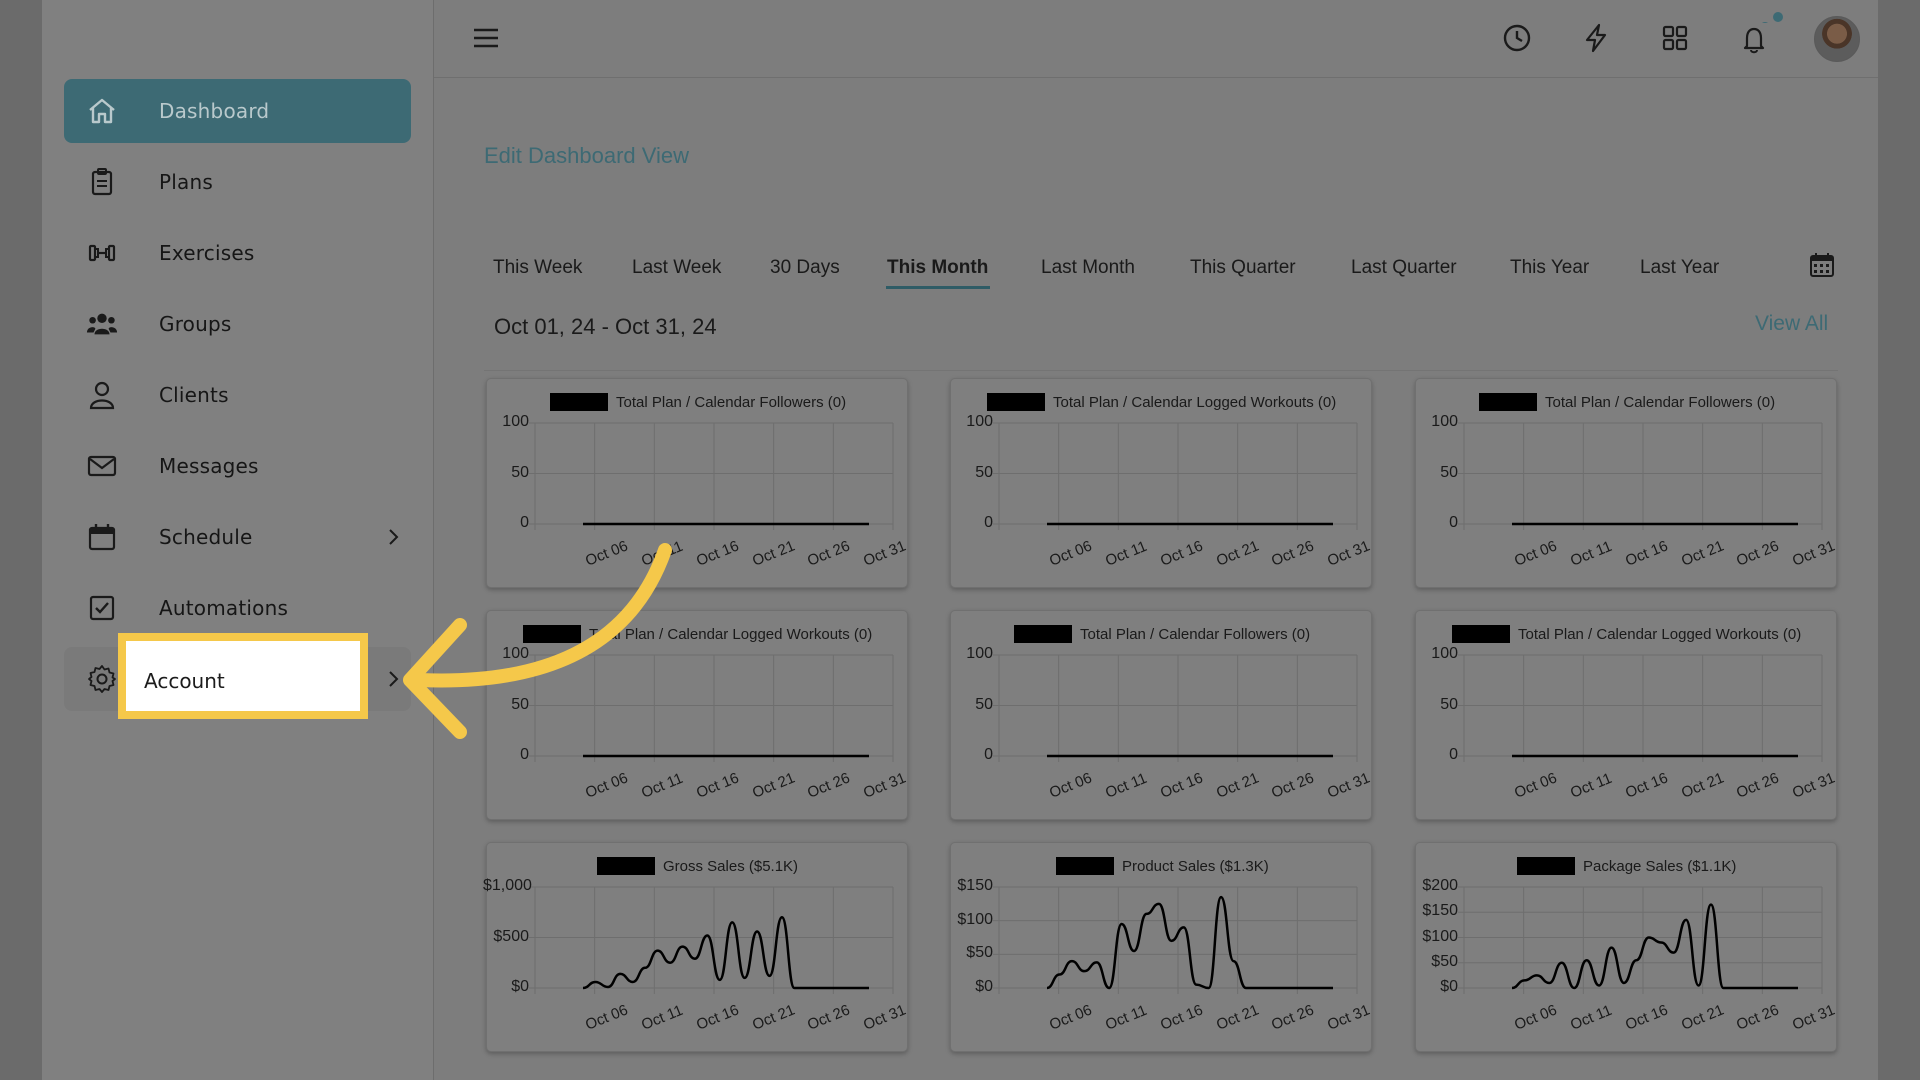 This screenshot has height=1080, width=1920. I want to click on sidebar-item-automations: Automations, so click(237, 608).